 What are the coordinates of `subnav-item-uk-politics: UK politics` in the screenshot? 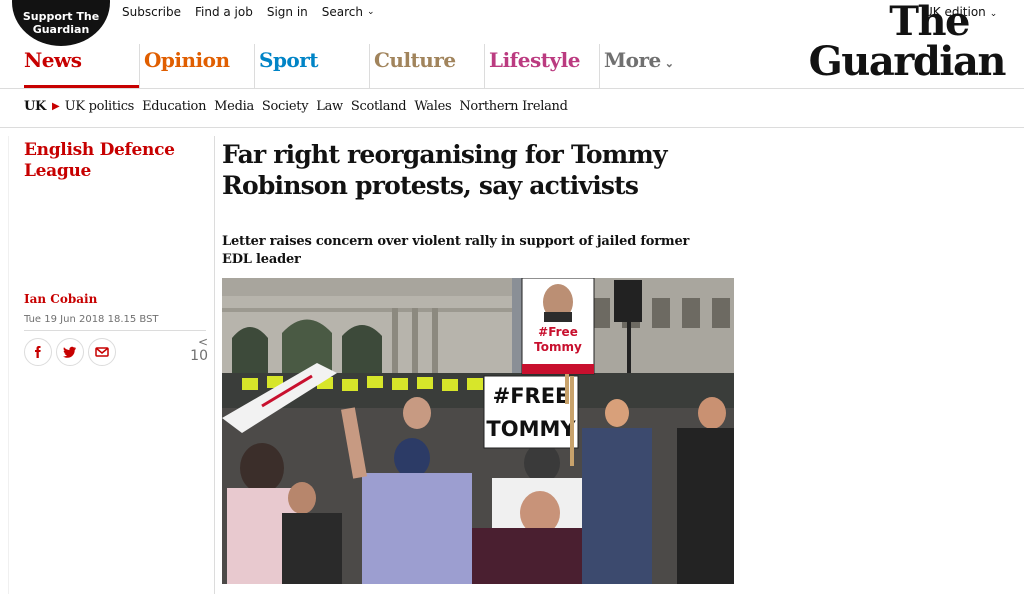 It's located at (100, 106).